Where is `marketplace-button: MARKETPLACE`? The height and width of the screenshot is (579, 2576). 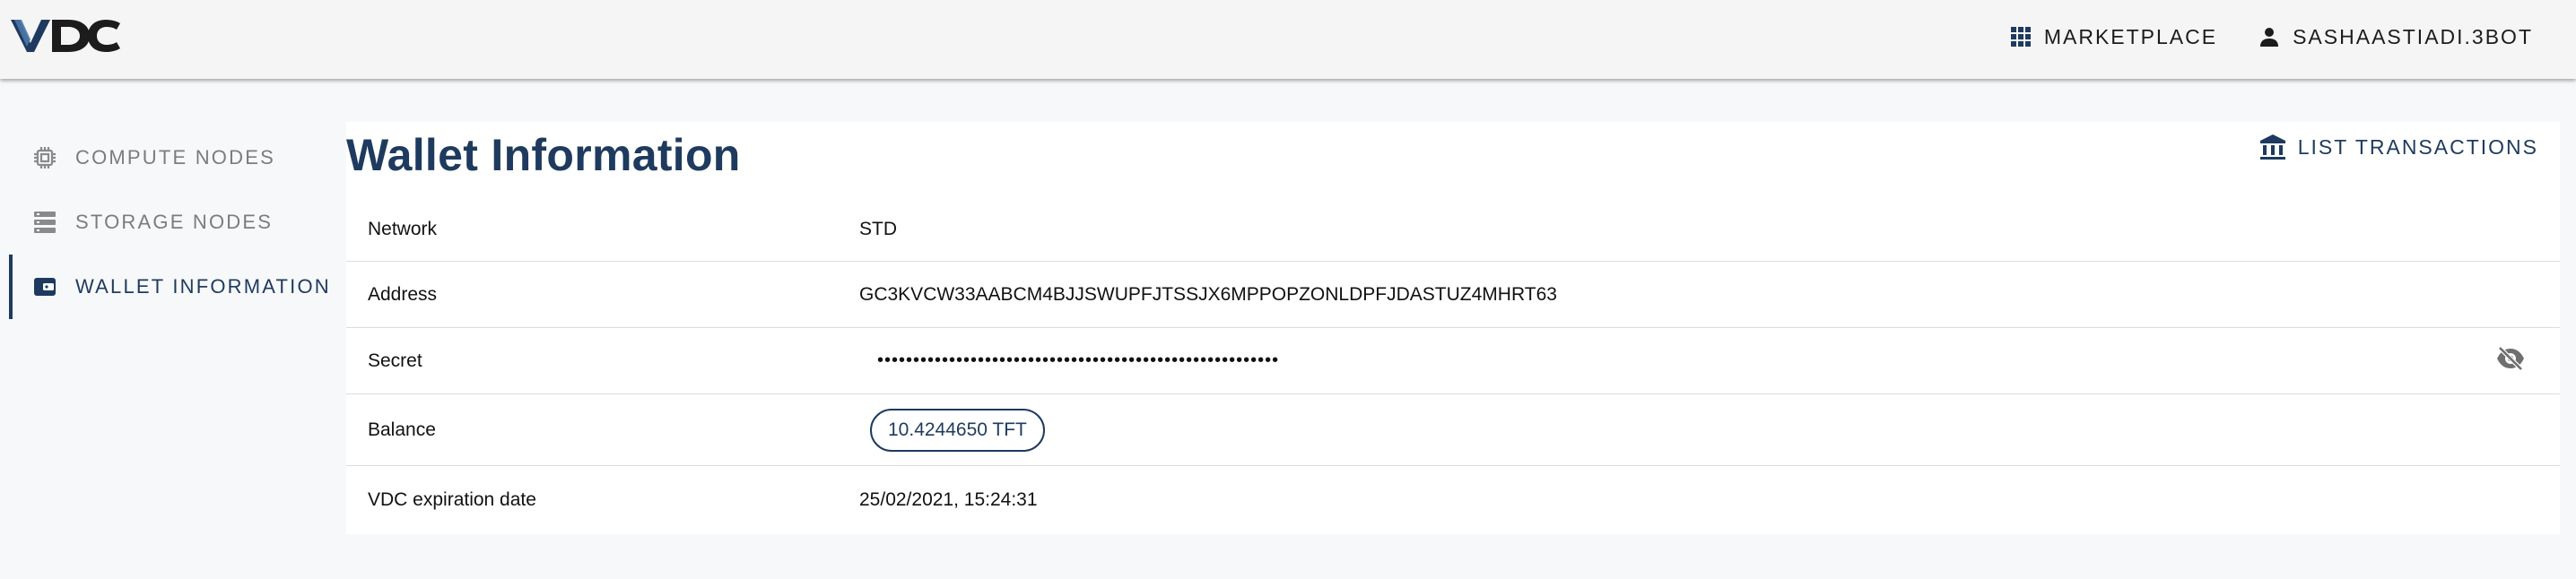 marketplace-button: MARKETPLACE is located at coordinates (2113, 37).